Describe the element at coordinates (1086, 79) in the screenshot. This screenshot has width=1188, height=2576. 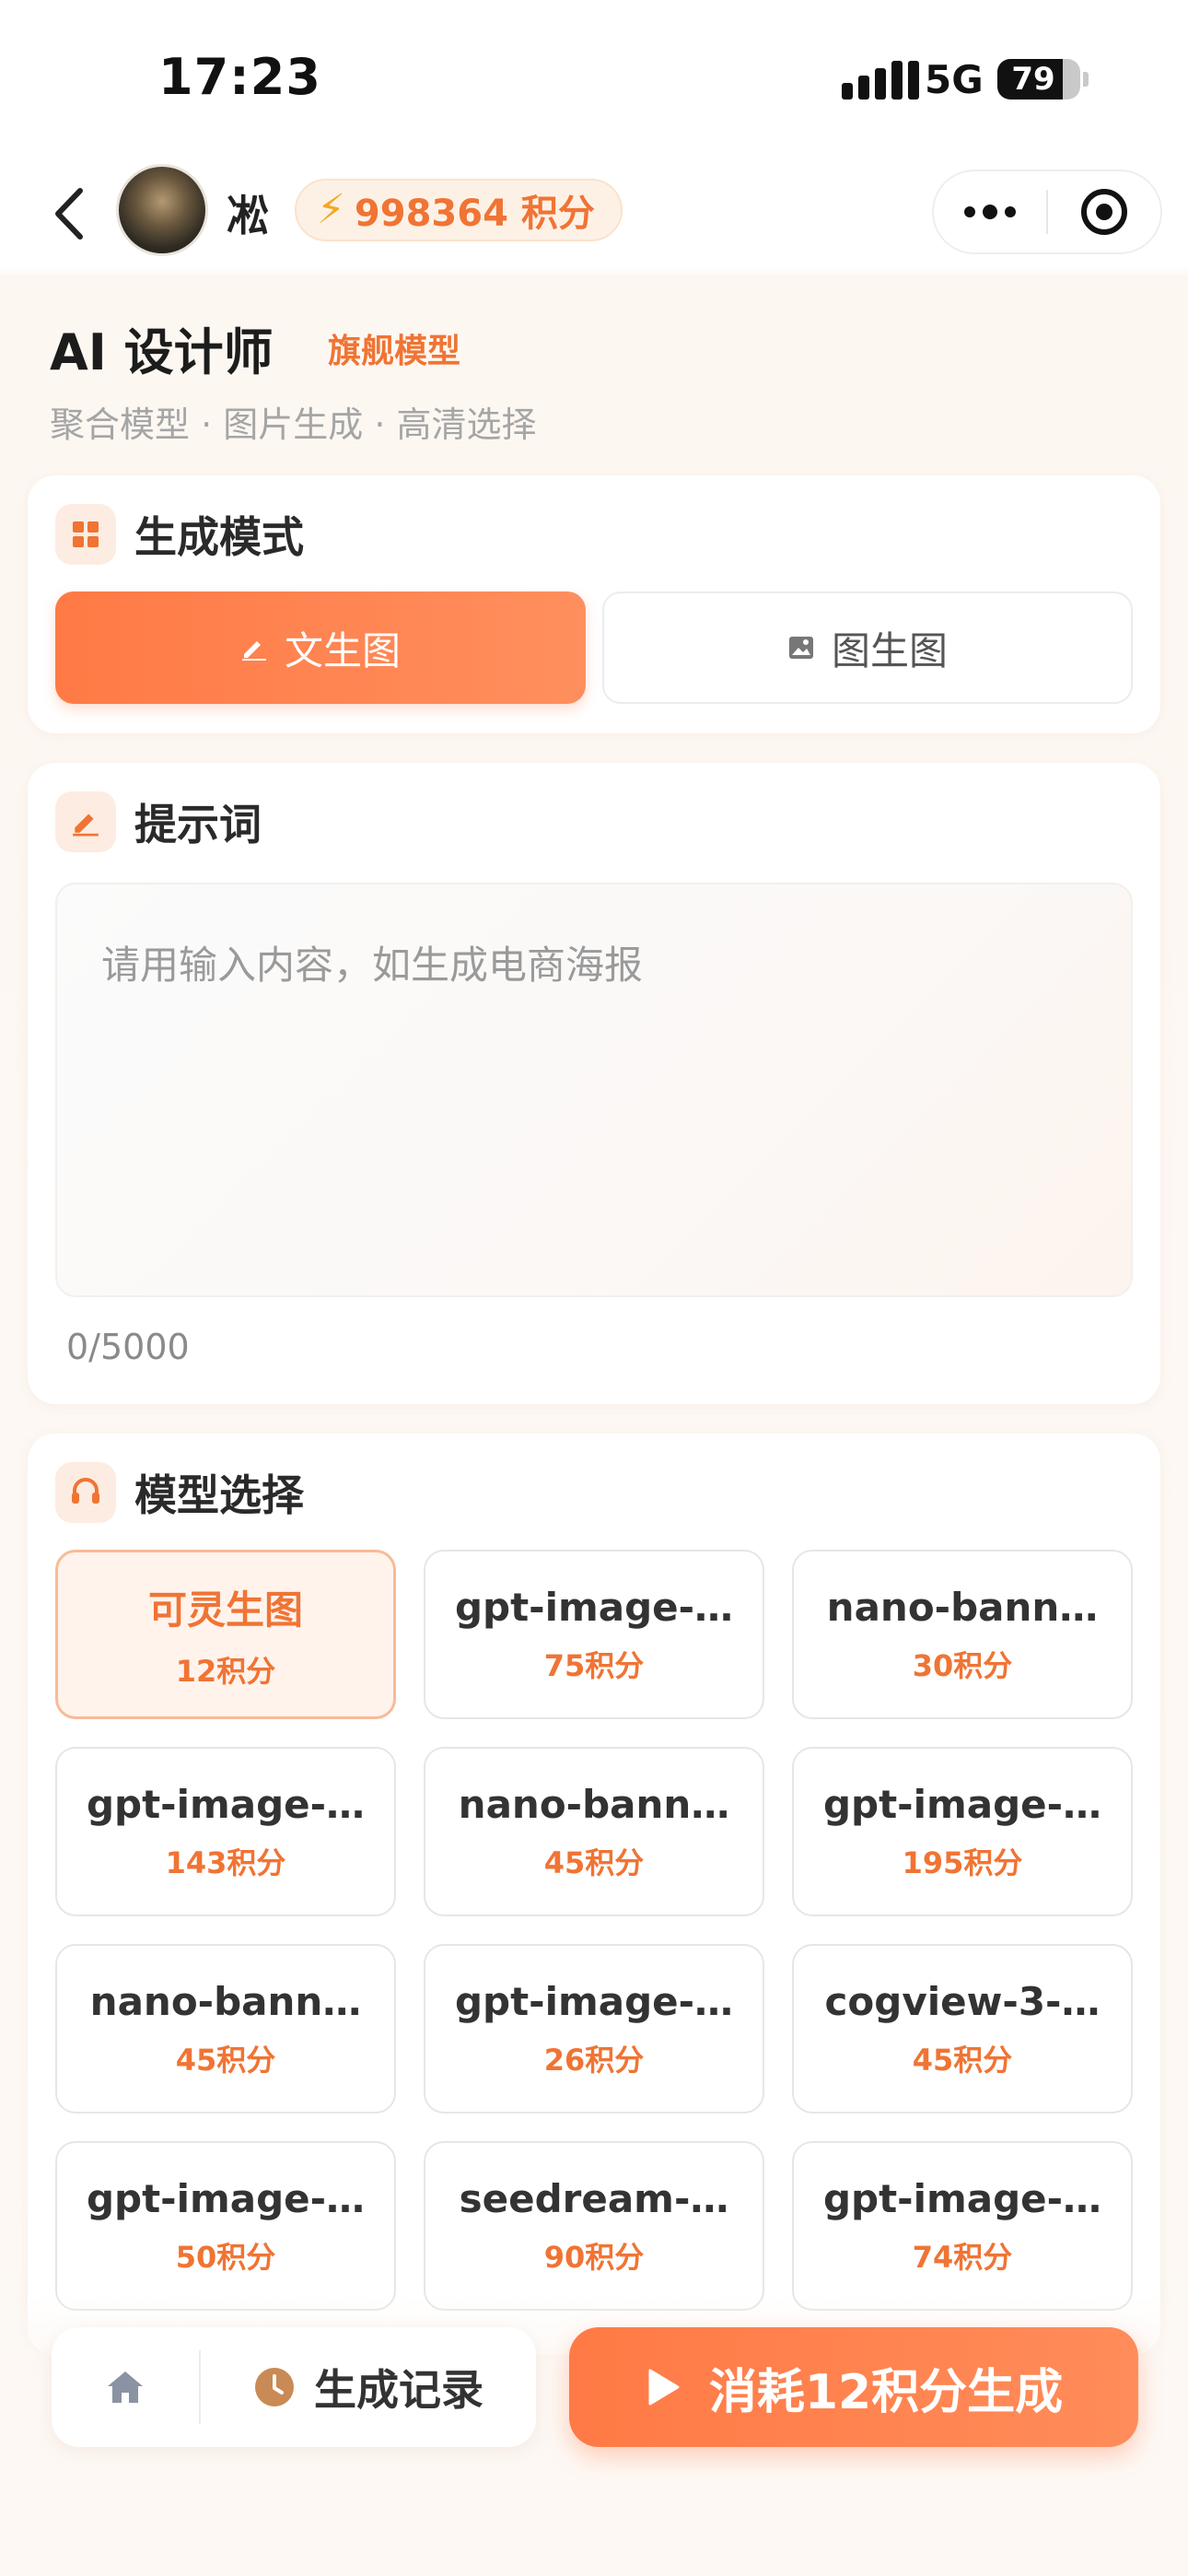
I see `battery-cap` at that location.